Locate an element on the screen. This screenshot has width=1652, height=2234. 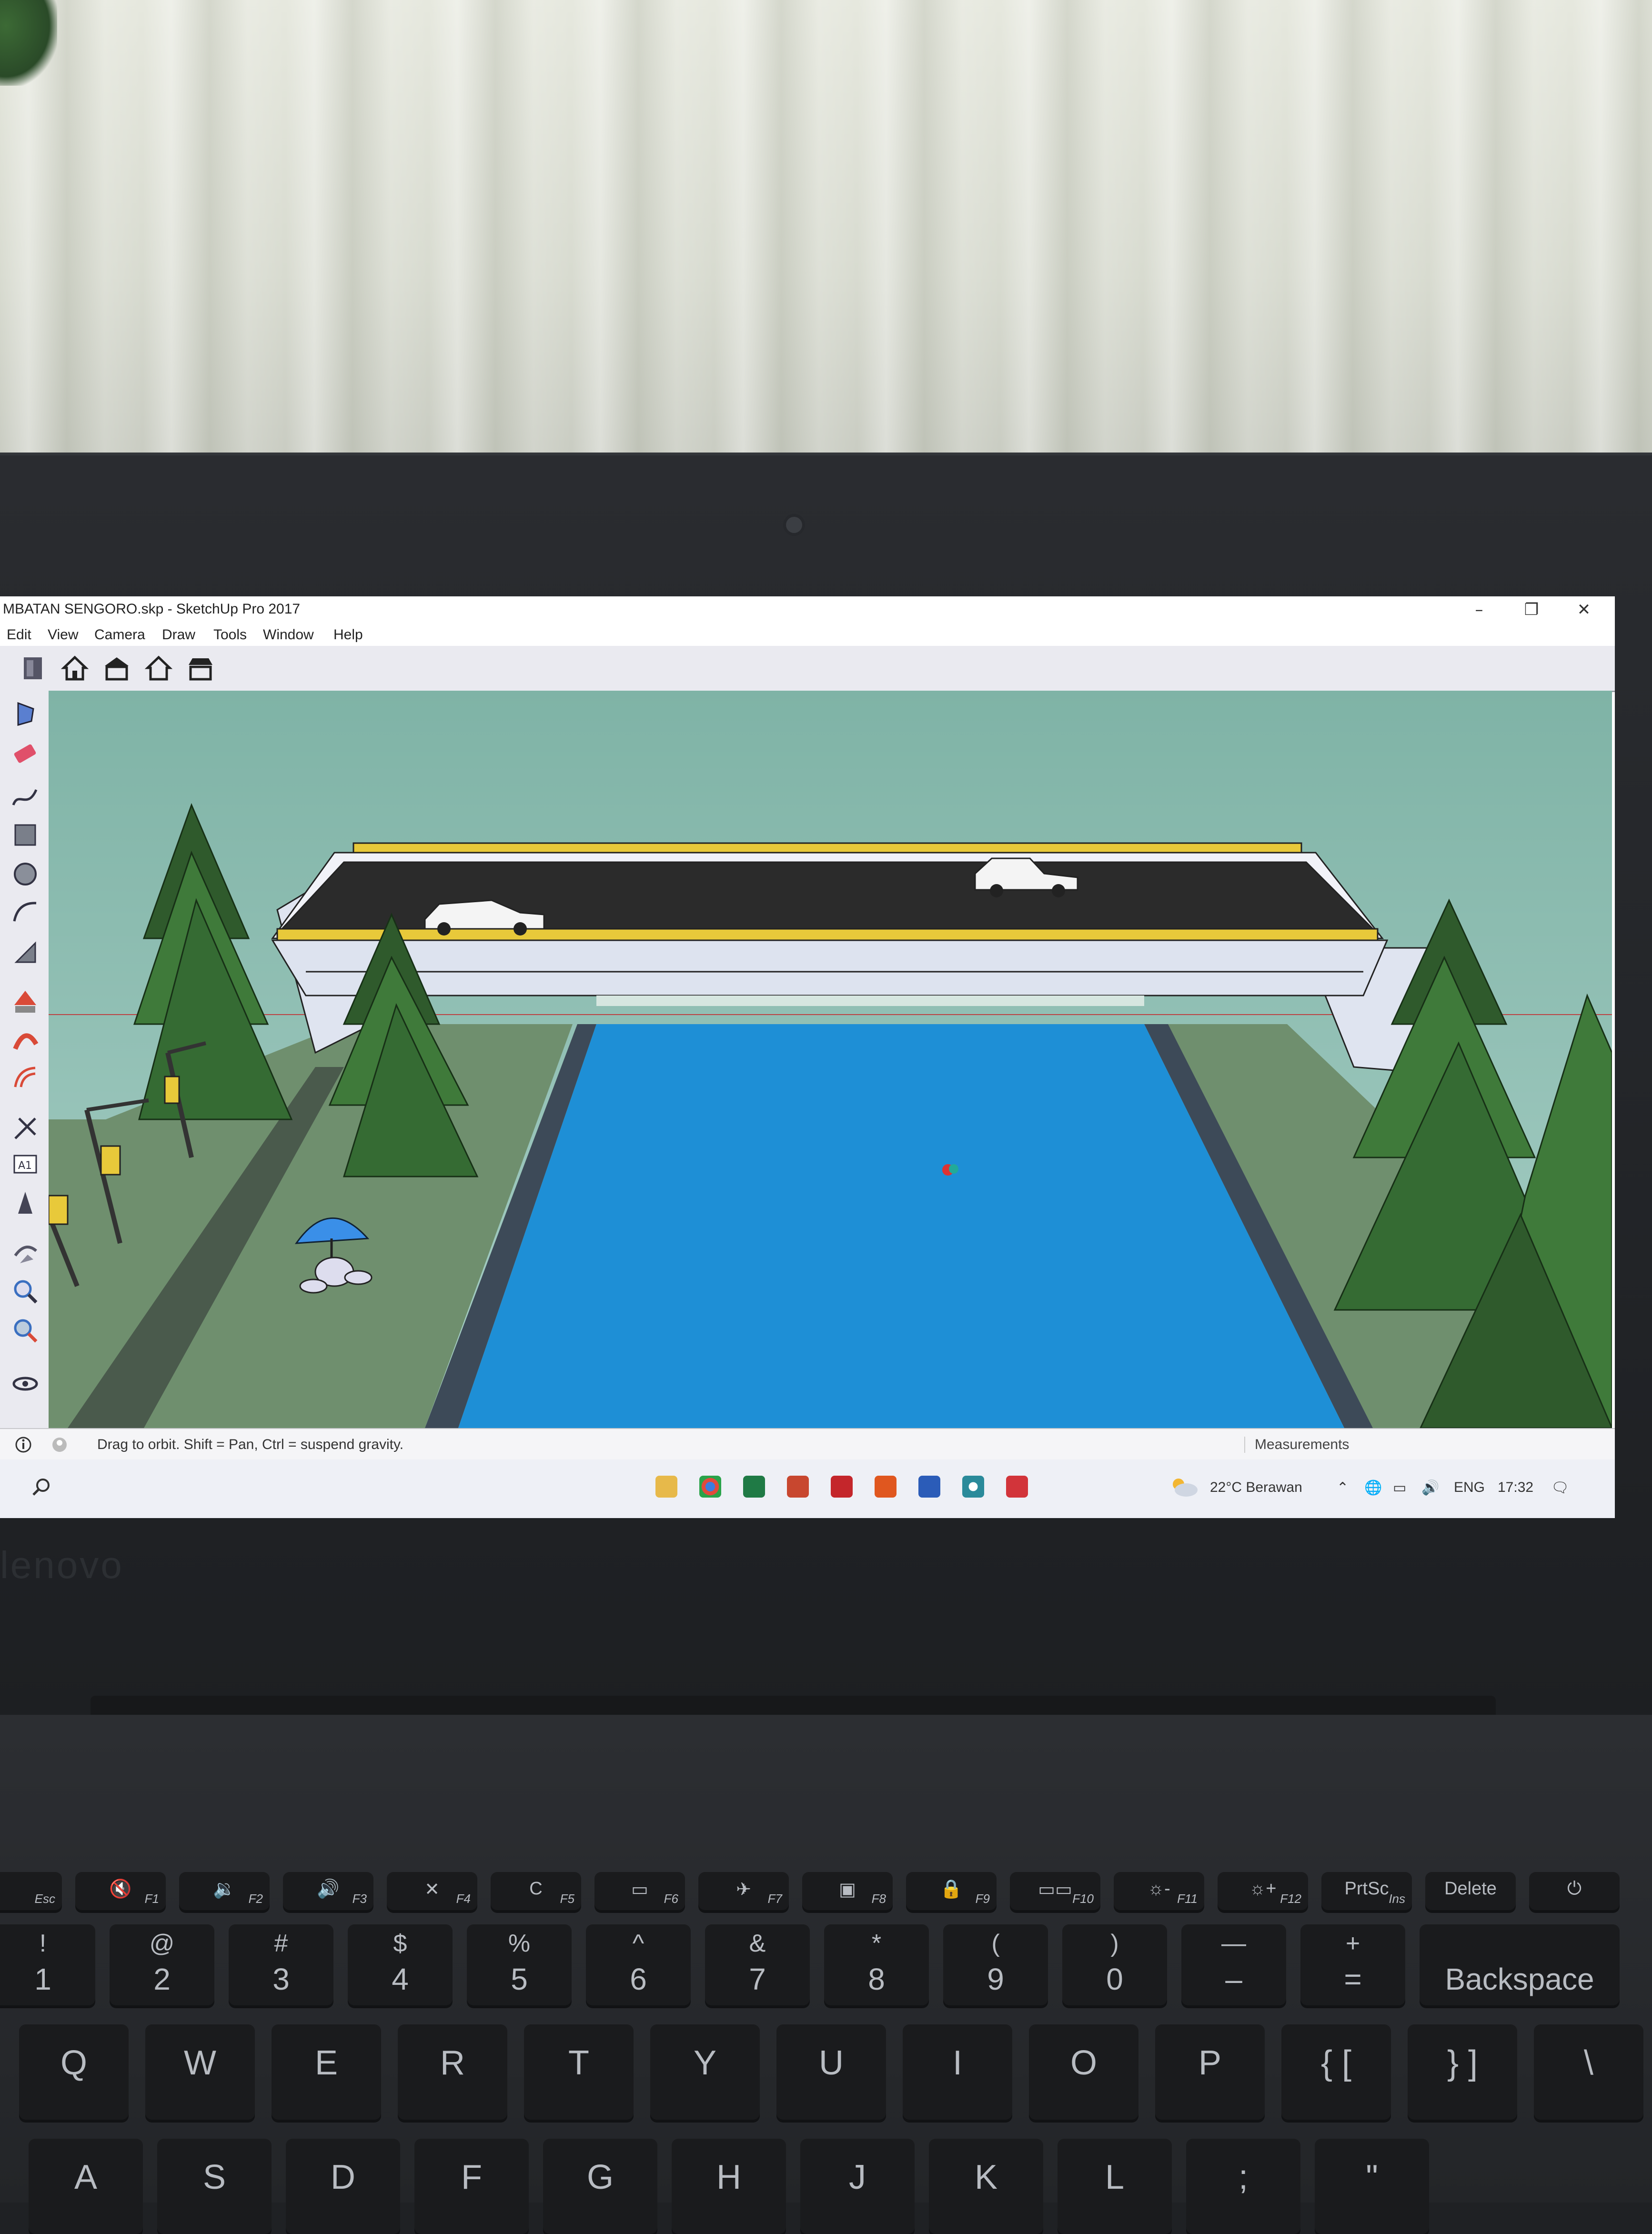
measurements-box: Measurements is located at coordinates (1296, 1445).